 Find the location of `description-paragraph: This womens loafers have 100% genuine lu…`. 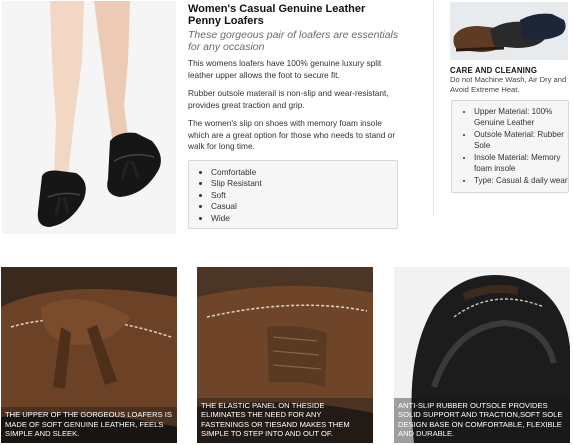

description-paragraph: This womens loafers have 100% genuine lu… is located at coordinates (285, 69).